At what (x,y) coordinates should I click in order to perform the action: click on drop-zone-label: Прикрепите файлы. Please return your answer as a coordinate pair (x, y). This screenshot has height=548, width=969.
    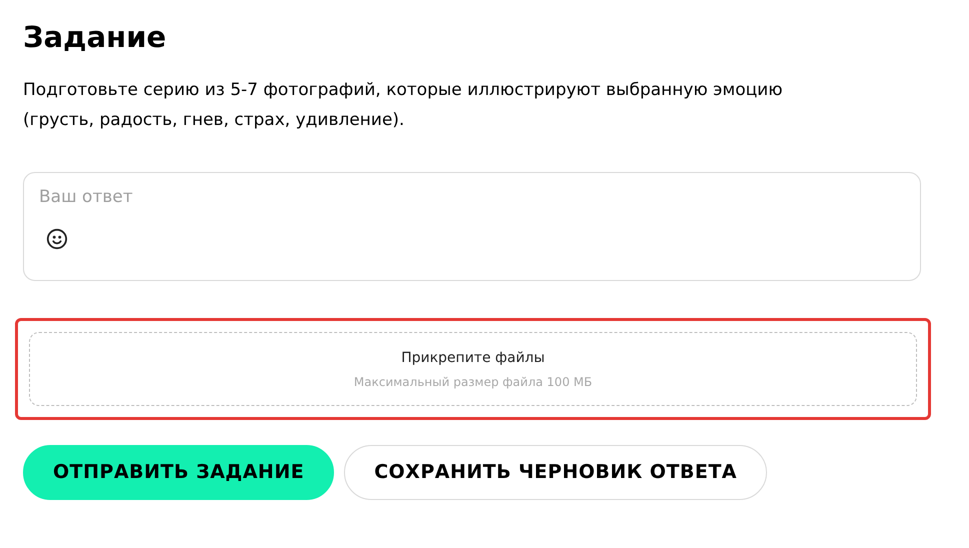
    Looking at the image, I should click on (473, 358).